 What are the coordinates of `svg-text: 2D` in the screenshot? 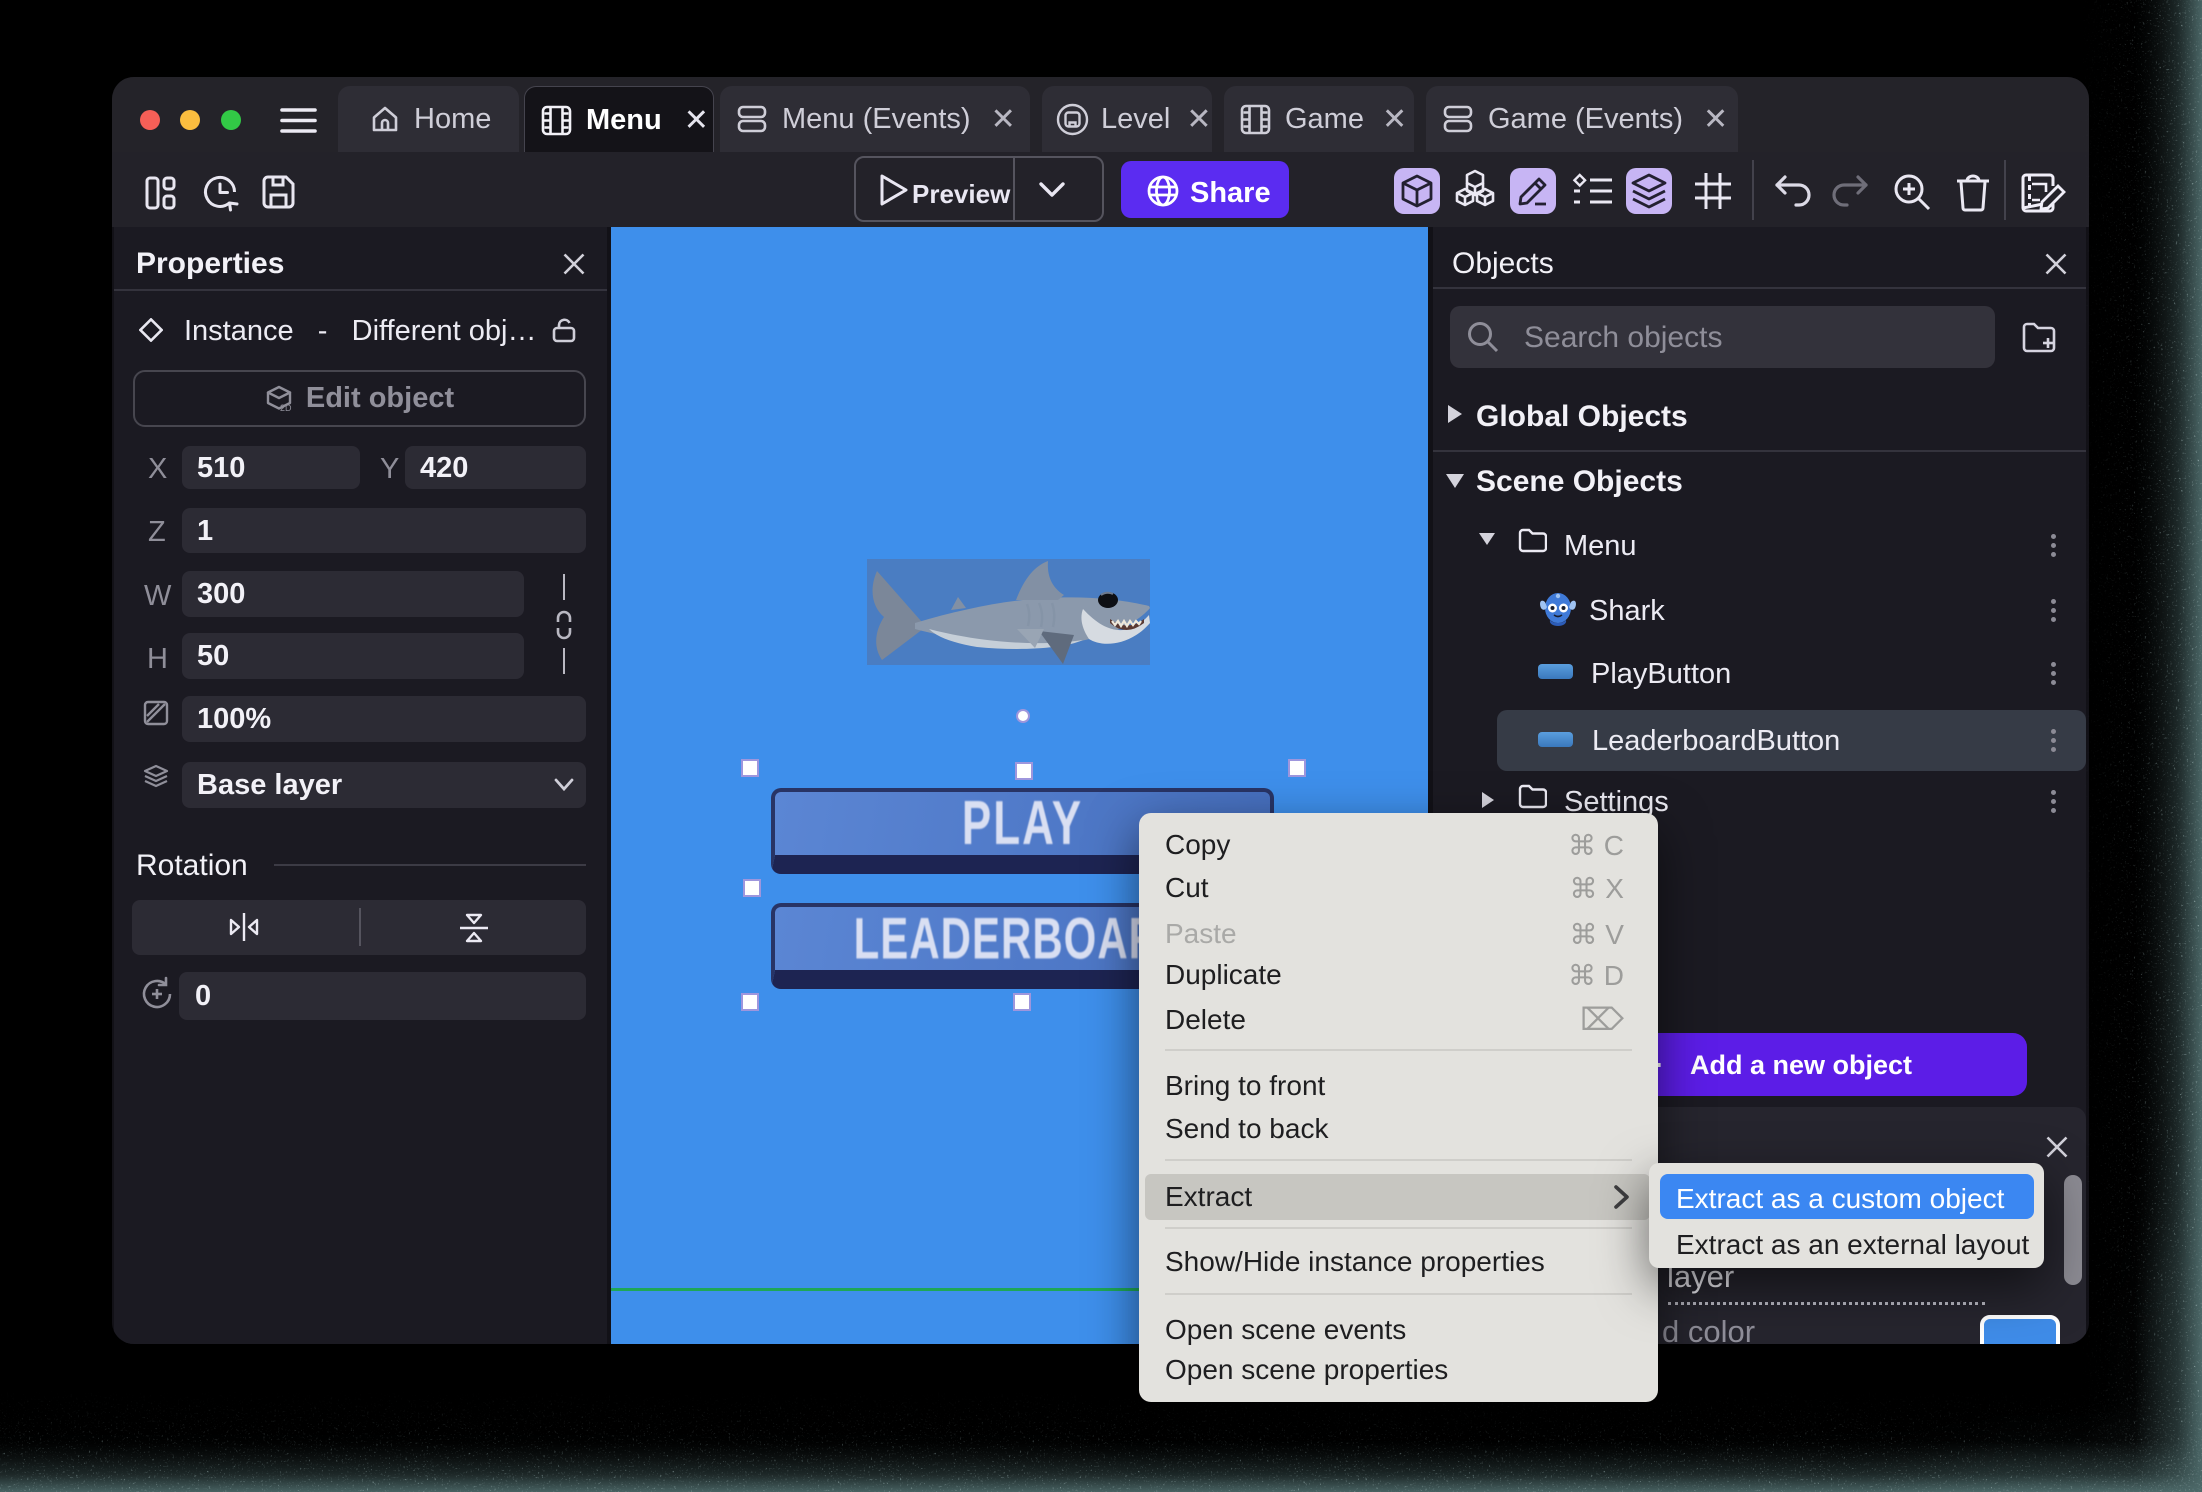 It's located at (286, 408).